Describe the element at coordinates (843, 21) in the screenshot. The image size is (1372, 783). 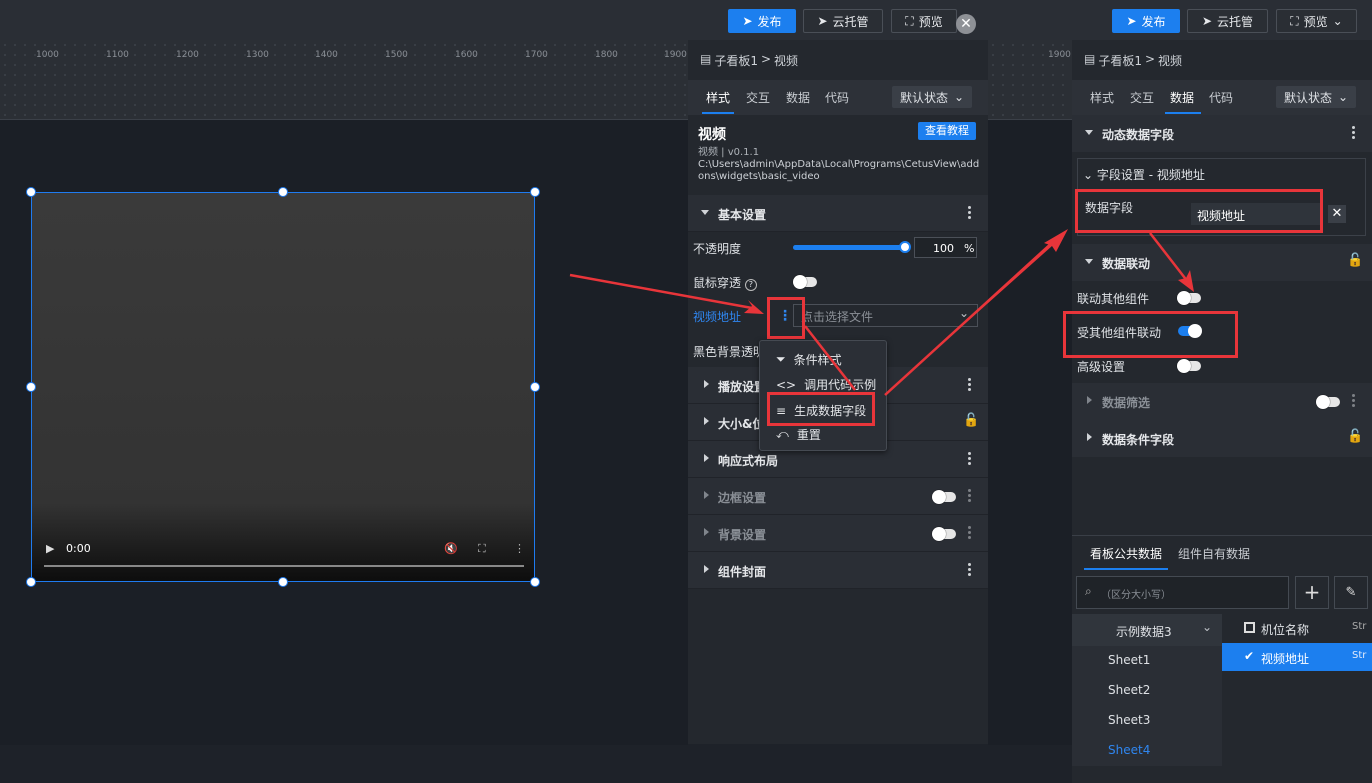
I see `cloud-button: ➤ 云托管` at that location.